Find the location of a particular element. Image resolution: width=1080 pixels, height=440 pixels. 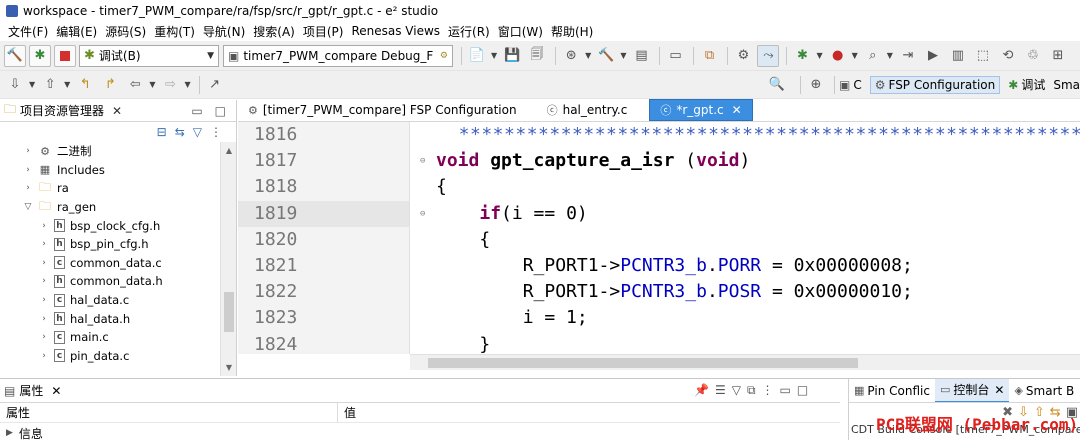

trace-icon: ♲ is located at coordinates (1033, 56).